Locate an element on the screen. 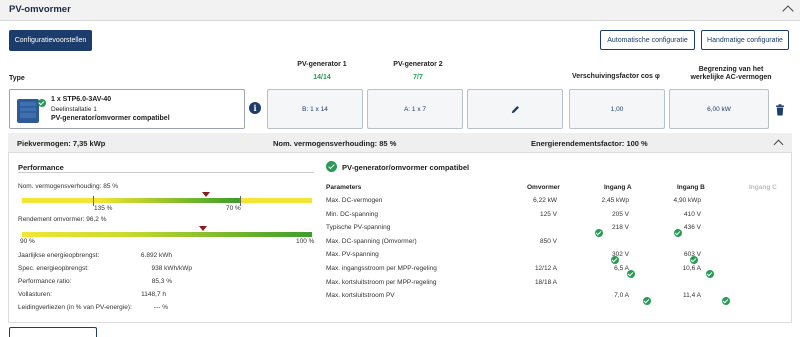 The image size is (800, 337). inverter-installation: Deelinstallatie 1 is located at coordinates (74, 109).